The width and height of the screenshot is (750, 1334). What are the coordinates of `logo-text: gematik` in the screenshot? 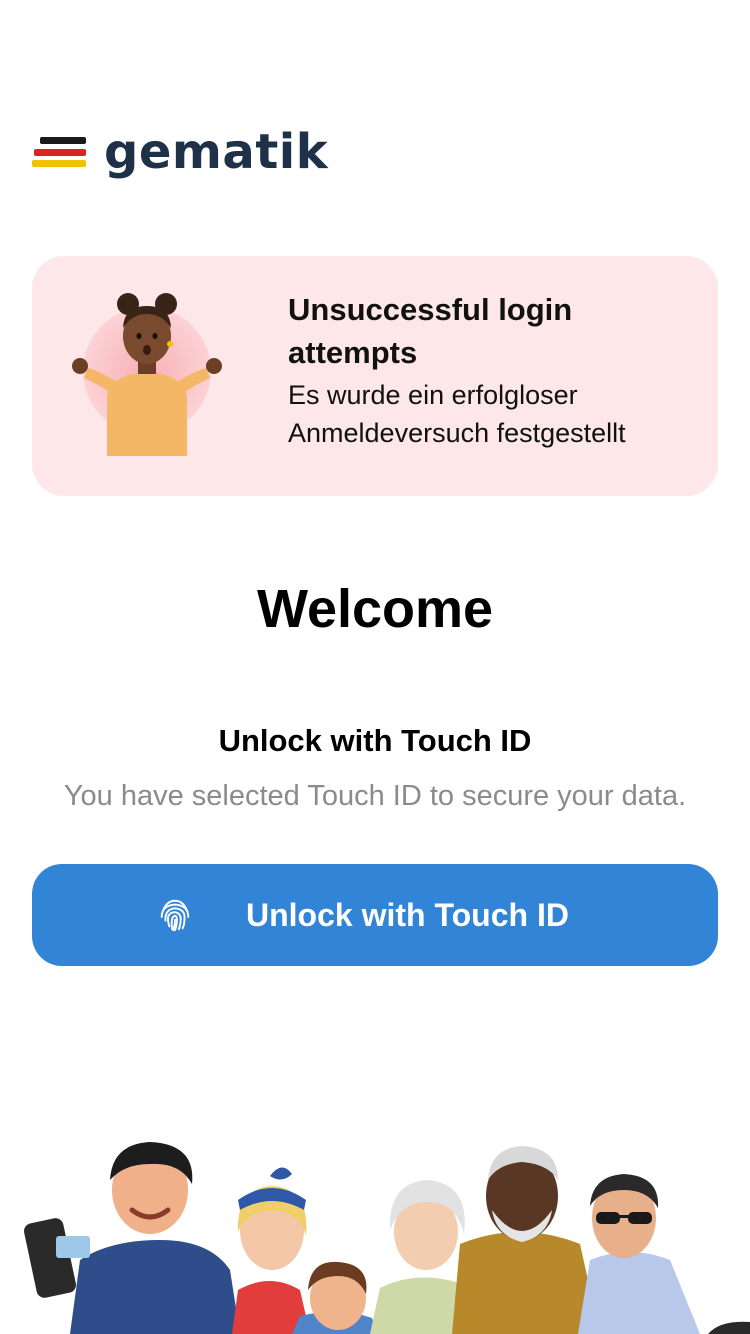 It's located at (216, 152).